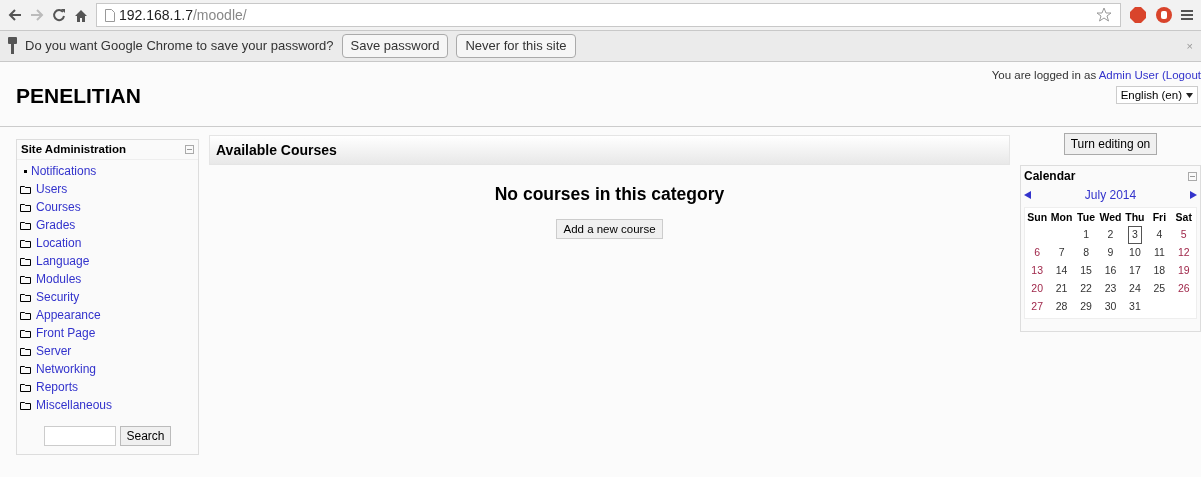 This screenshot has height=477, width=1201. What do you see at coordinates (1110, 271) in the screenshot?
I see `calendar-day: 16` at bounding box center [1110, 271].